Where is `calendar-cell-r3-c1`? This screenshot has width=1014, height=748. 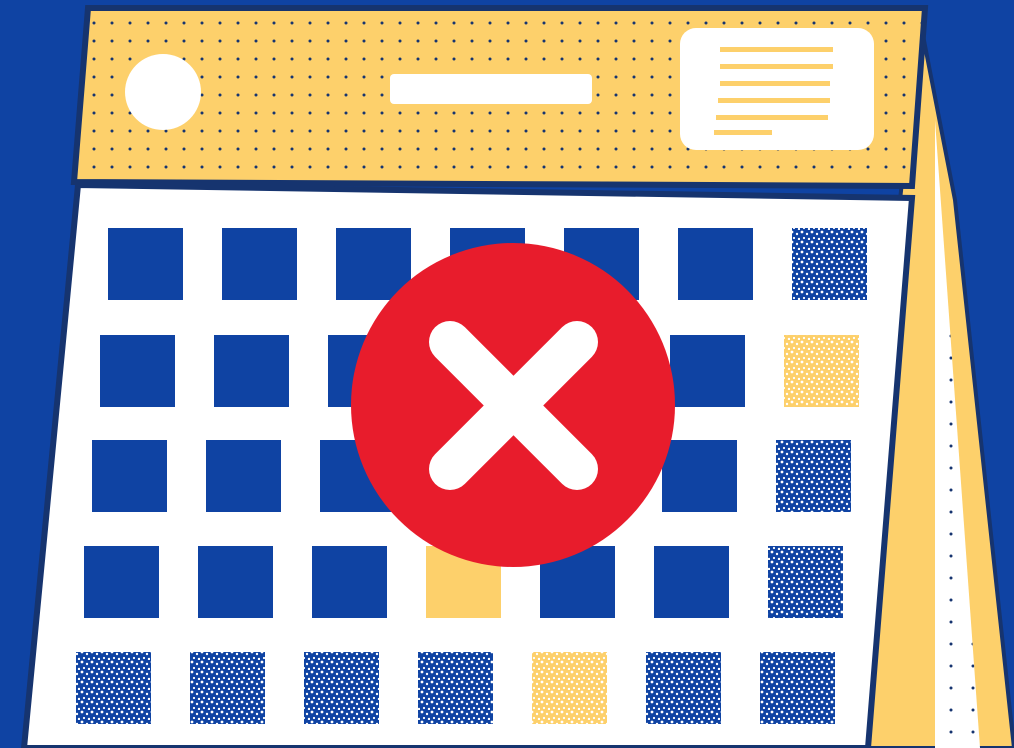
calendar-cell-r3-c1 is located at coordinates (129, 476).